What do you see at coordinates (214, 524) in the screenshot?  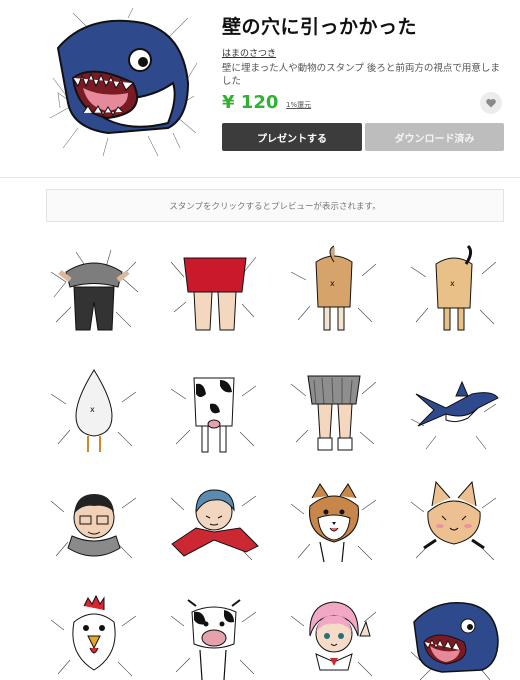 I see `sticker-blue-hair-girl-front` at bounding box center [214, 524].